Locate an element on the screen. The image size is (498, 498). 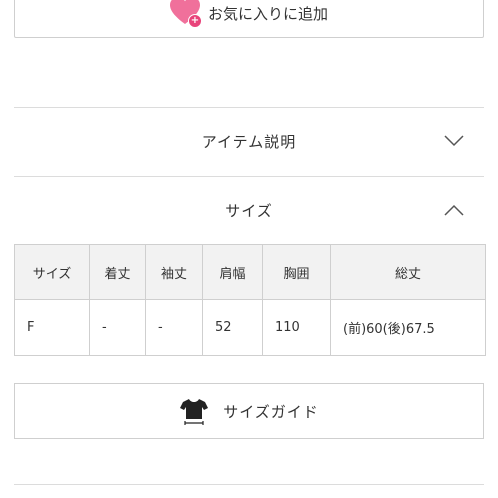
accordion-item-description-label: アイテム説明 is located at coordinates (249, 141).